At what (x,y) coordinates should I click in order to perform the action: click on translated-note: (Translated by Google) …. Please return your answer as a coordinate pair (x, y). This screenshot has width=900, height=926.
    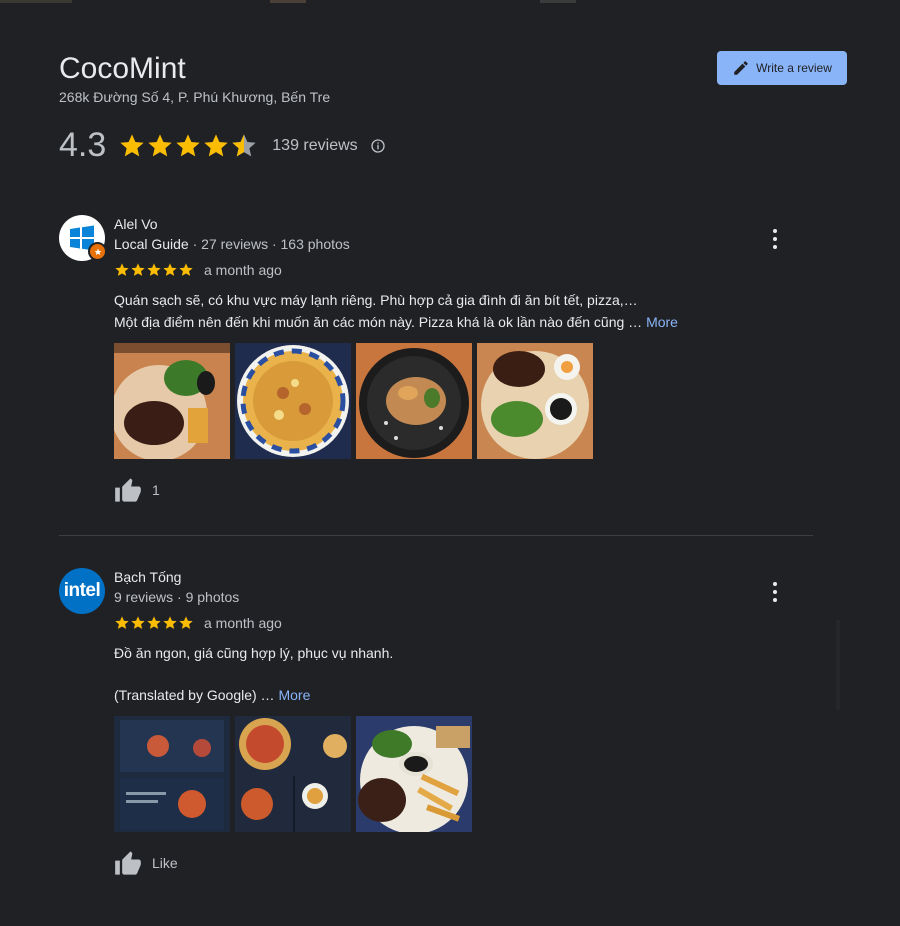
    Looking at the image, I should click on (194, 695).